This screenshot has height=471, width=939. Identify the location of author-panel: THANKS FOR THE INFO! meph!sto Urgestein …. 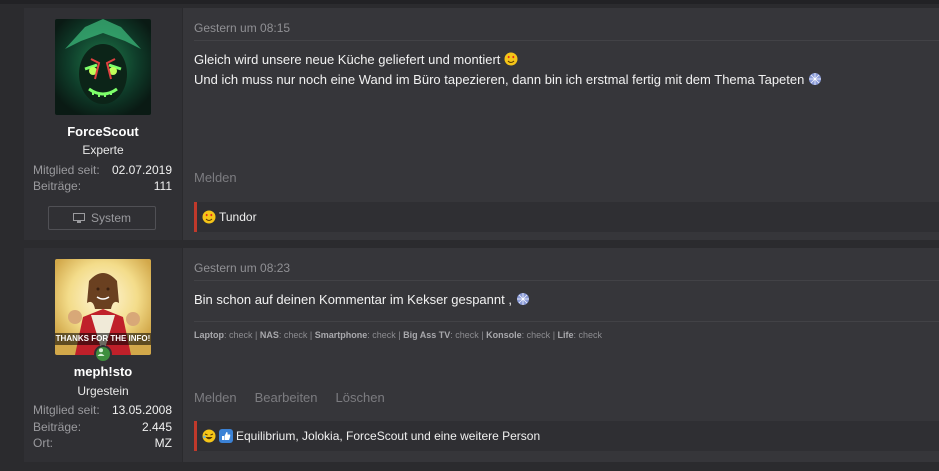
(103, 355).